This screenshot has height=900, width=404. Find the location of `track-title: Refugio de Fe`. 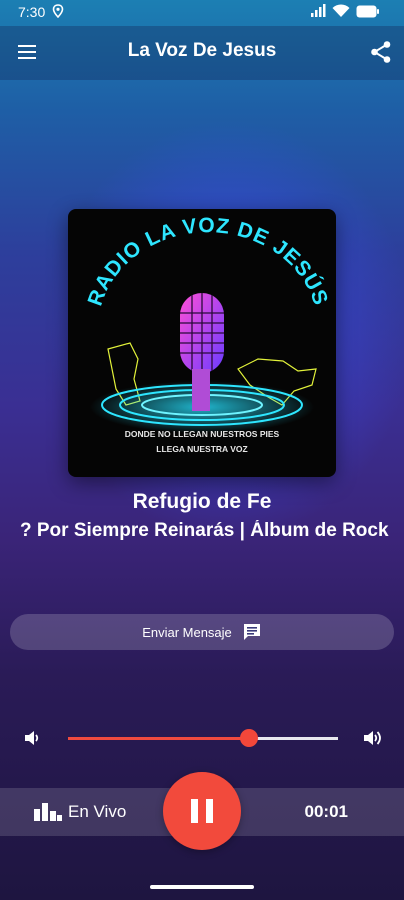

track-title: Refugio de Fe is located at coordinates (202, 501).